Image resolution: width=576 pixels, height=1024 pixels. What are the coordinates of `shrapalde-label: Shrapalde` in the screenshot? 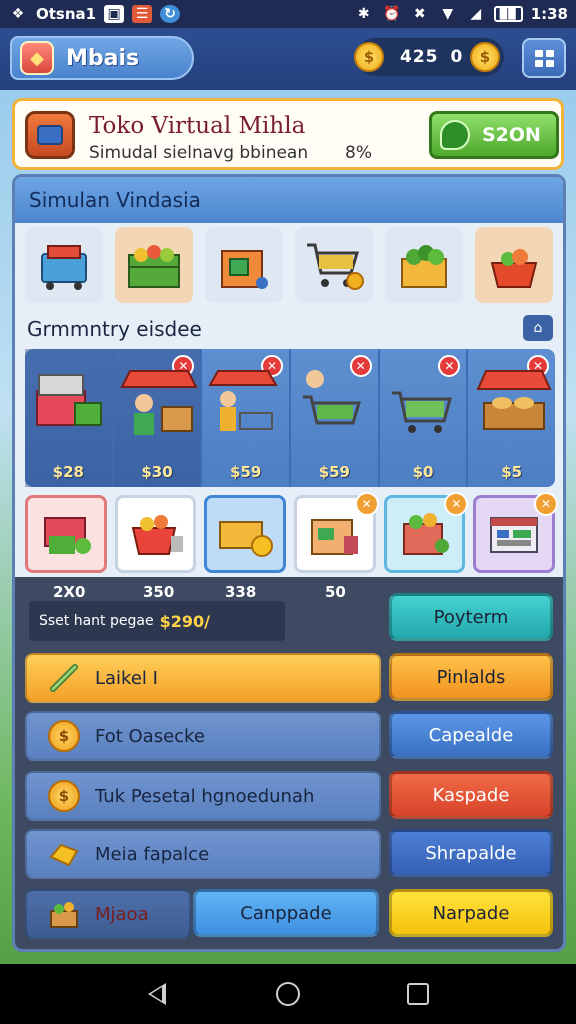 It's located at (471, 853).